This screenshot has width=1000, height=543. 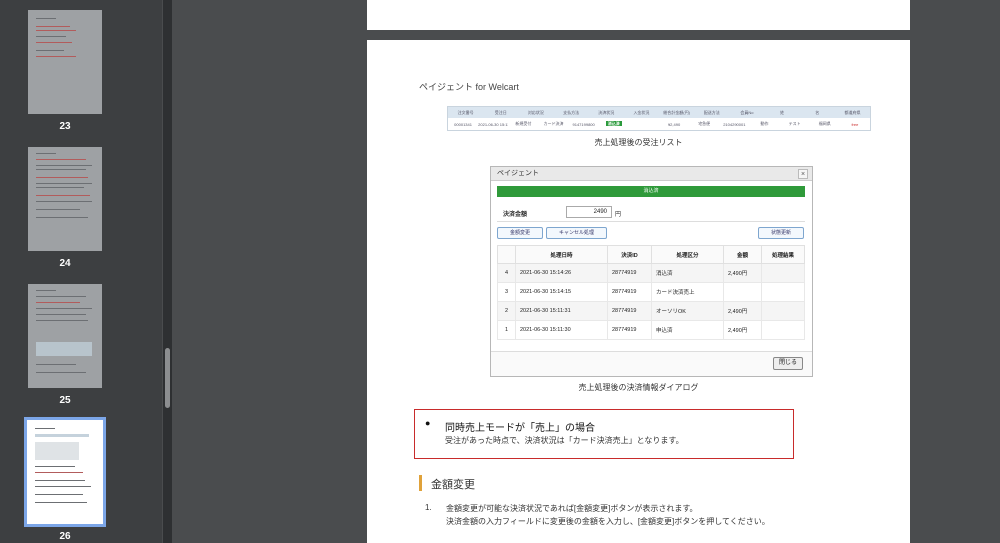 I want to click on cell: 2021-06-30 15:11, so click(x=493, y=124).